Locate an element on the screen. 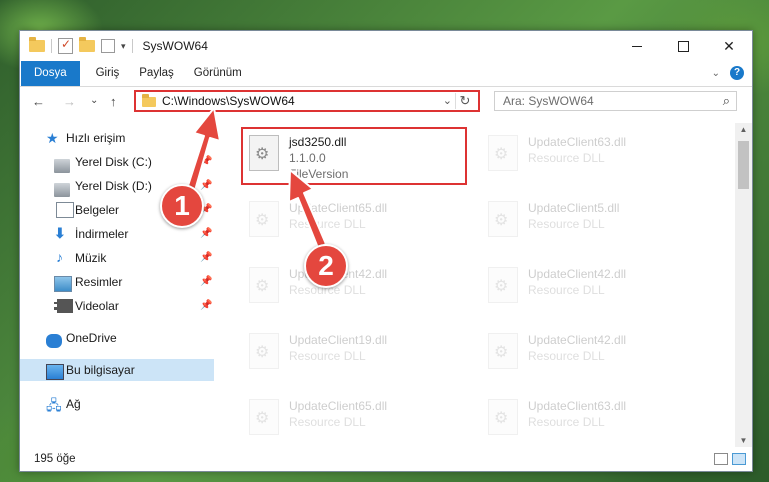 This screenshot has width=769, height=482. file-name: UpdateClient5.dll is located at coordinates (574, 208).